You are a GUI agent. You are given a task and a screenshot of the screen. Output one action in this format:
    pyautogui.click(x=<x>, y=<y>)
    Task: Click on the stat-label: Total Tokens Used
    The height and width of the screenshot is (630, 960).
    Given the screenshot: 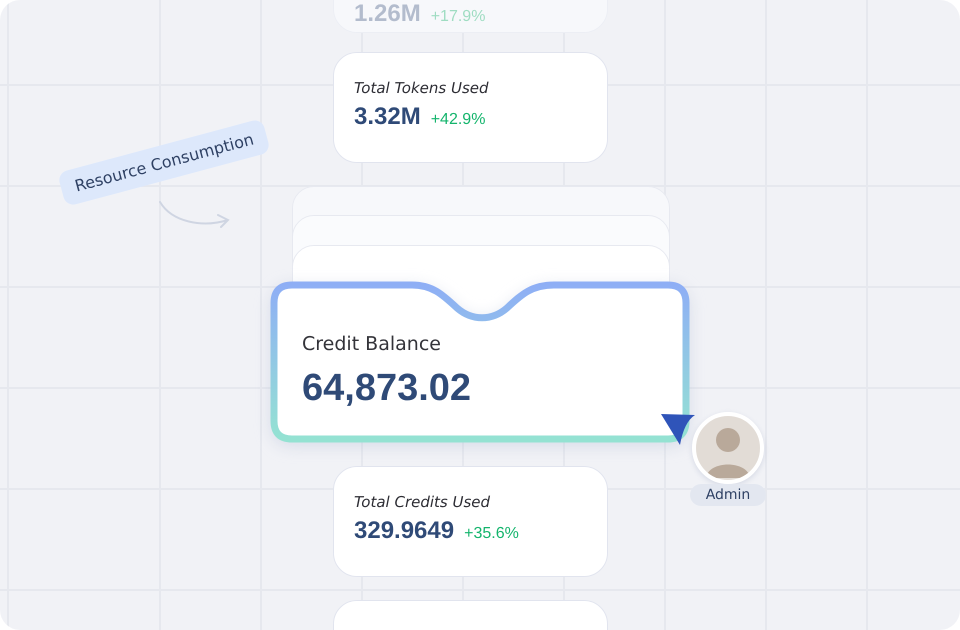 What is the action you would take?
    pyautogui.click(x=422, y=88)
    